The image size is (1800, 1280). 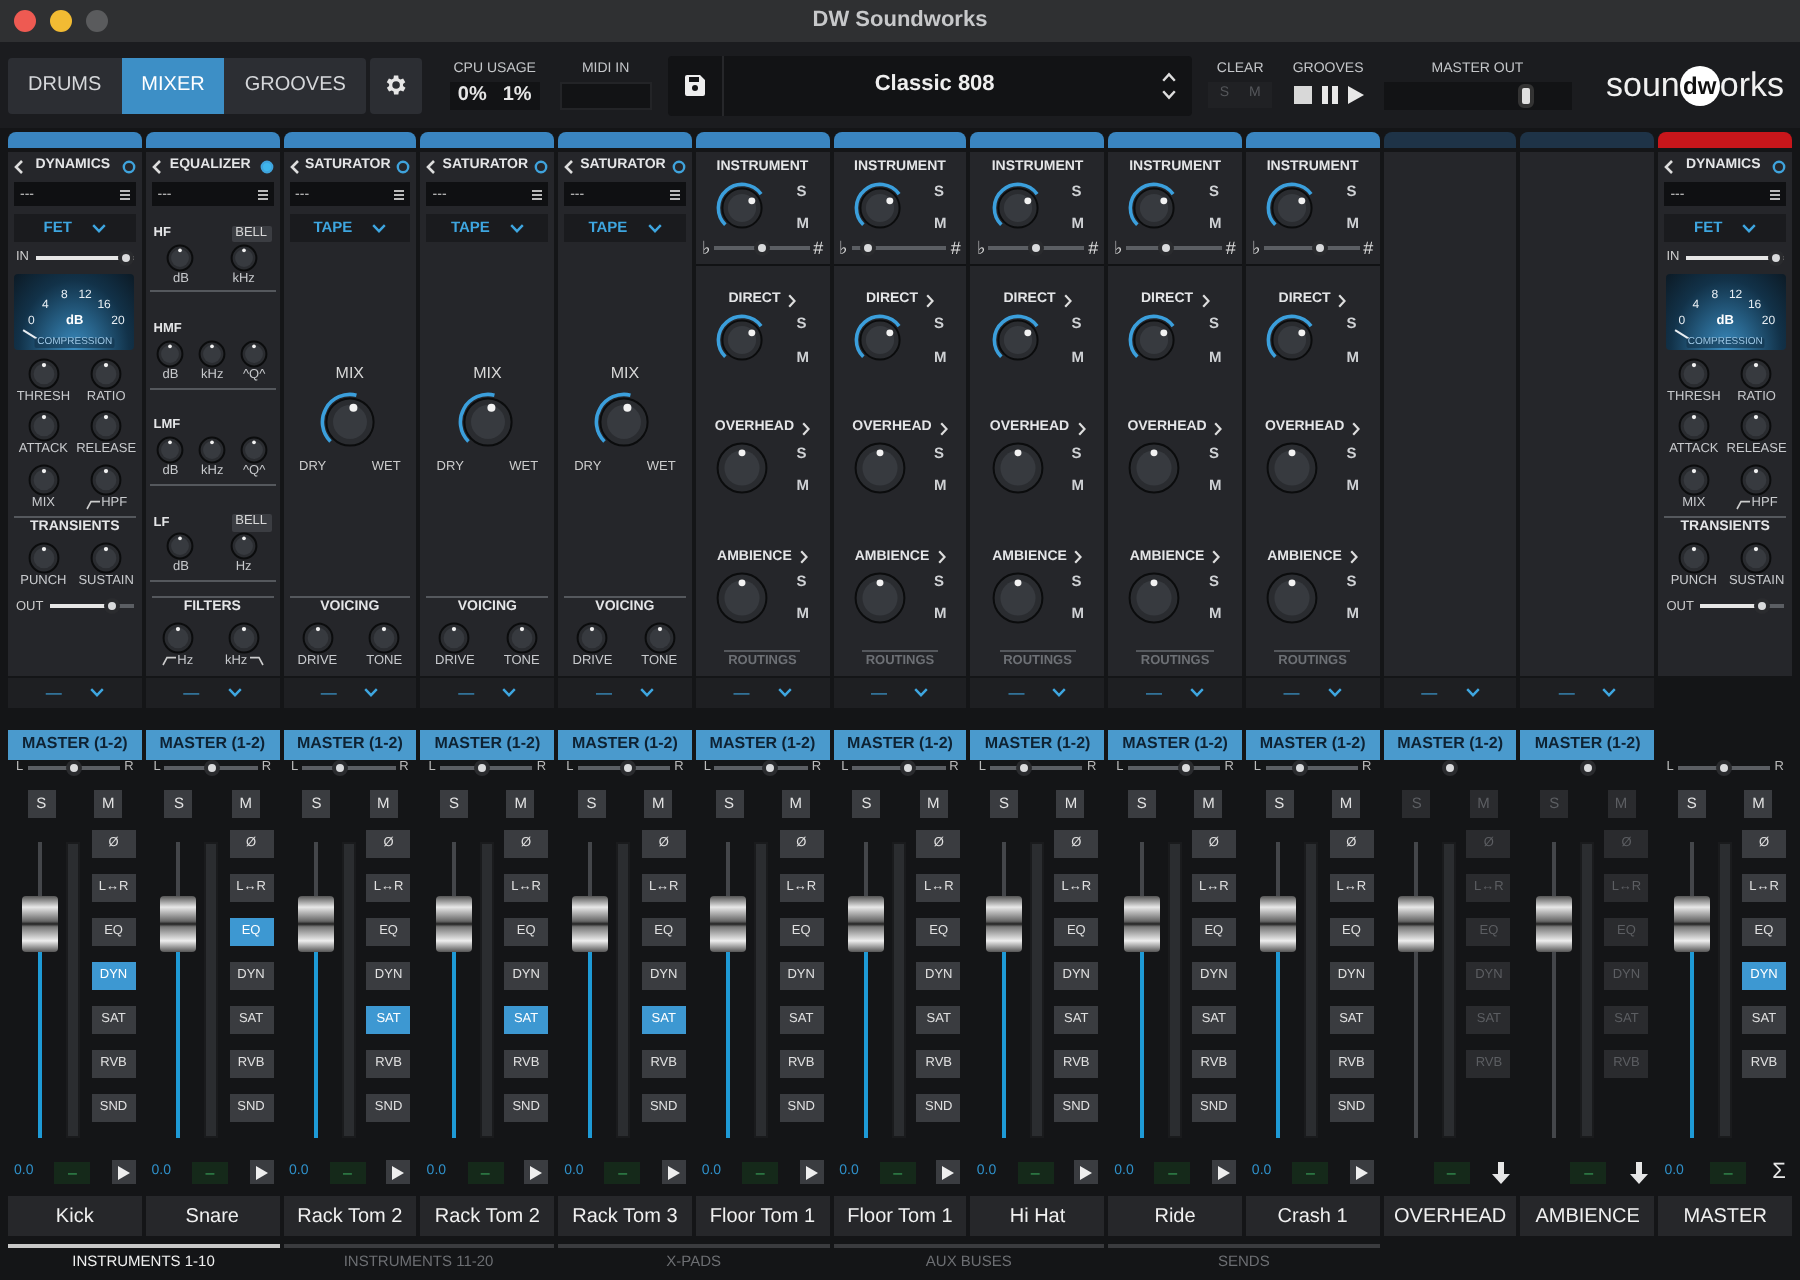 What do you see at coordinates (1168, 94) in the screenshot?
I see `chevron-down-icon` at bounding box center [1168, 94].